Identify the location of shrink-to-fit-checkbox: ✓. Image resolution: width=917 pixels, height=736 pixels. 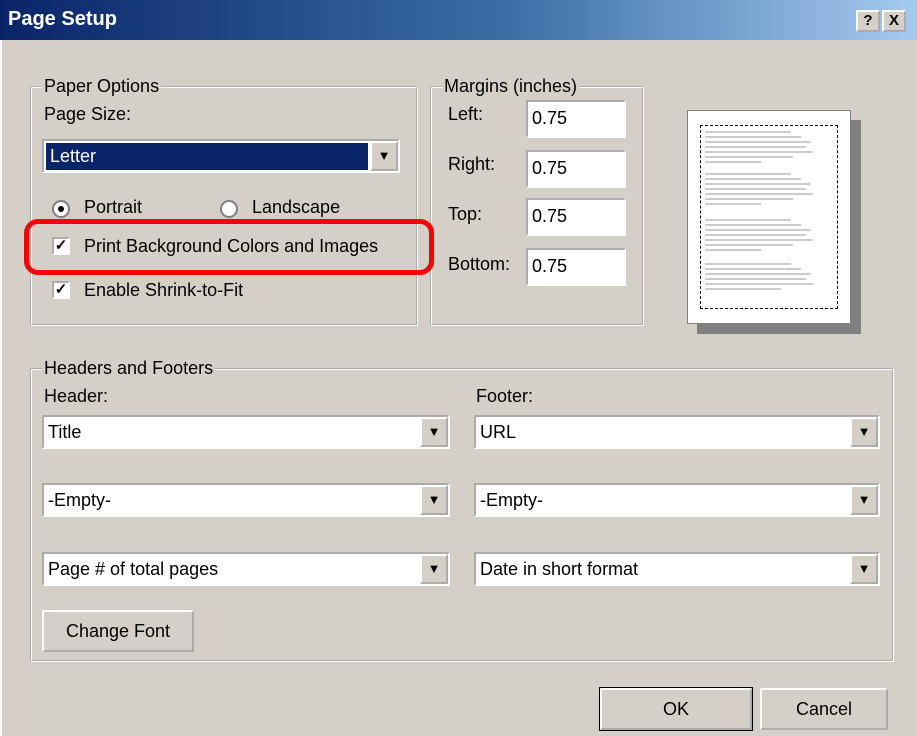
(61, 290).